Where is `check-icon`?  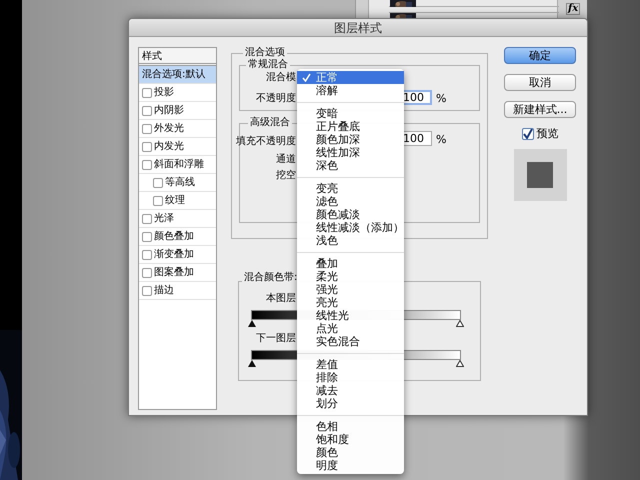
check-icon is located at coordinates (306, 77).